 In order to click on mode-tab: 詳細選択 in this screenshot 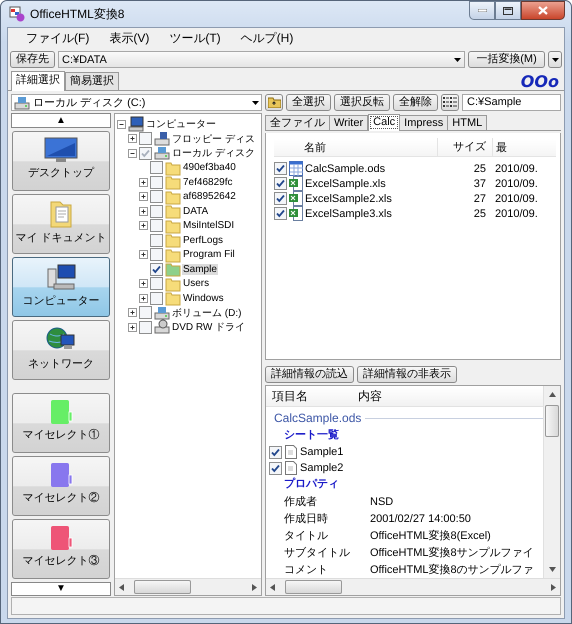, I will do `click(38, 81)`.